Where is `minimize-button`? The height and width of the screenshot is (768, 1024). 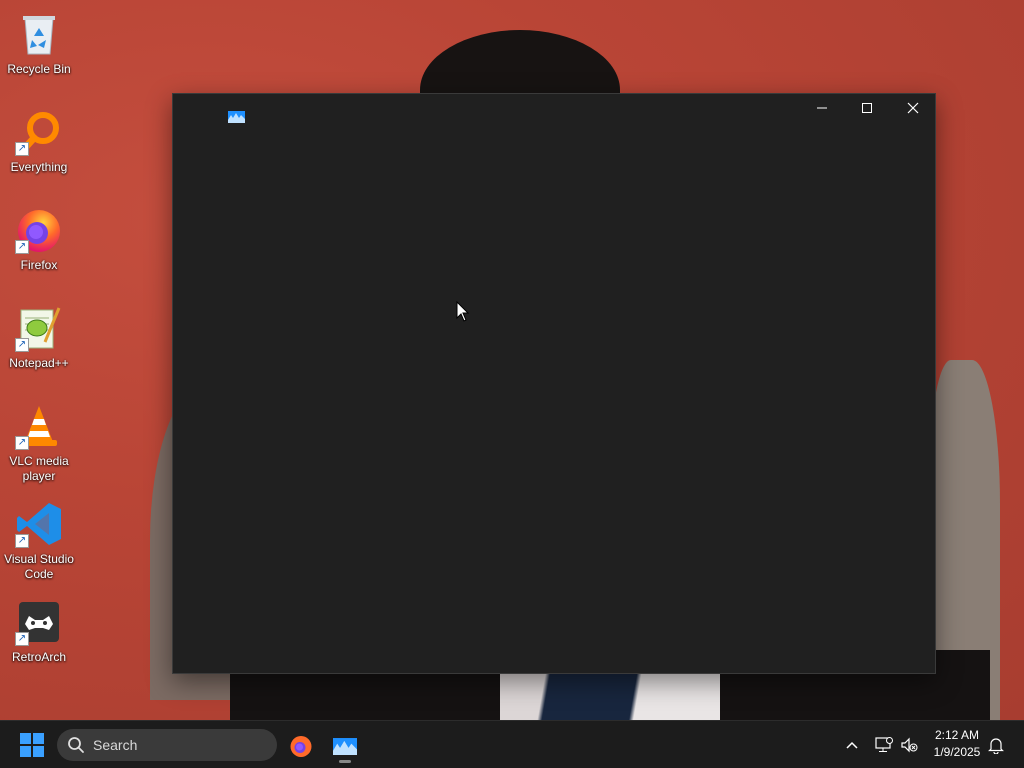
minimize-button is located at coordinates (822, 108).